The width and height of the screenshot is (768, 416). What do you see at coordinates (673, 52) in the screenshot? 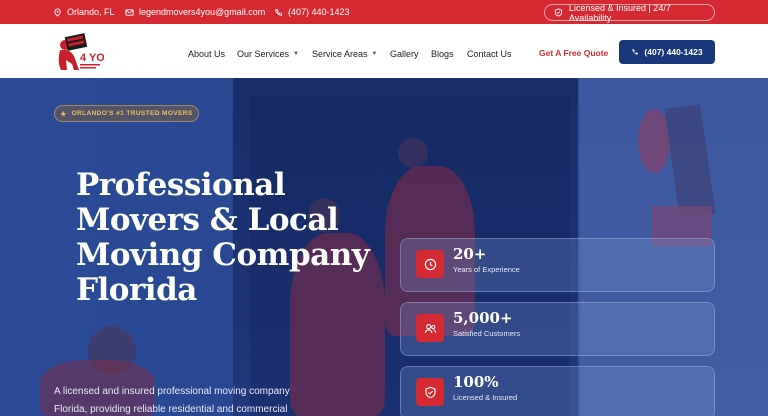
I see `call-button-label: (407) 440-1423` at bounding box center [673, 52].